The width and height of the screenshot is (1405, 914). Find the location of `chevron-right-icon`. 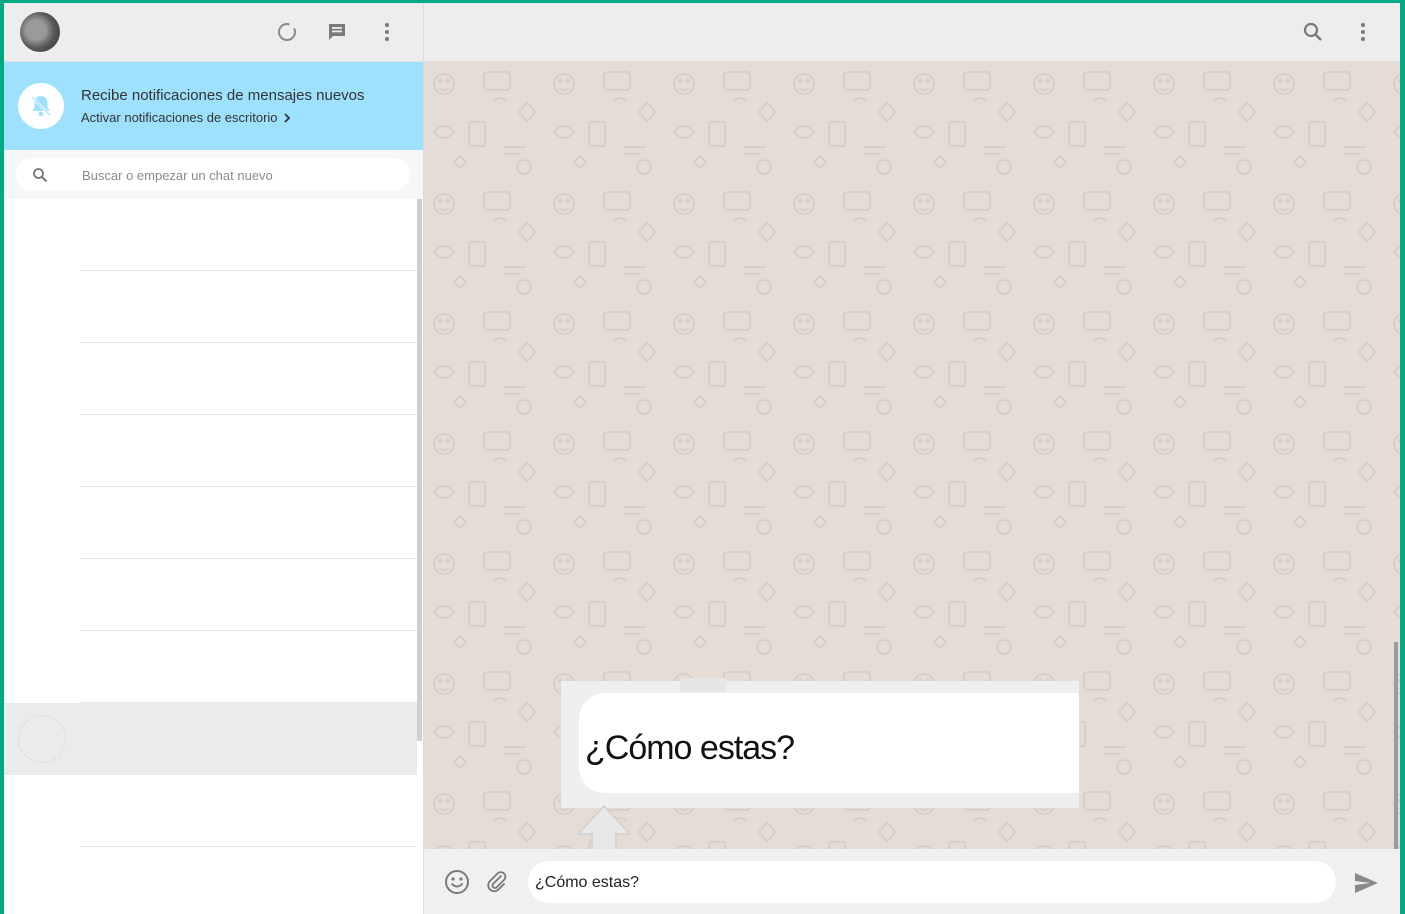

chevron-right-icon is located at coordinates (287, 118).